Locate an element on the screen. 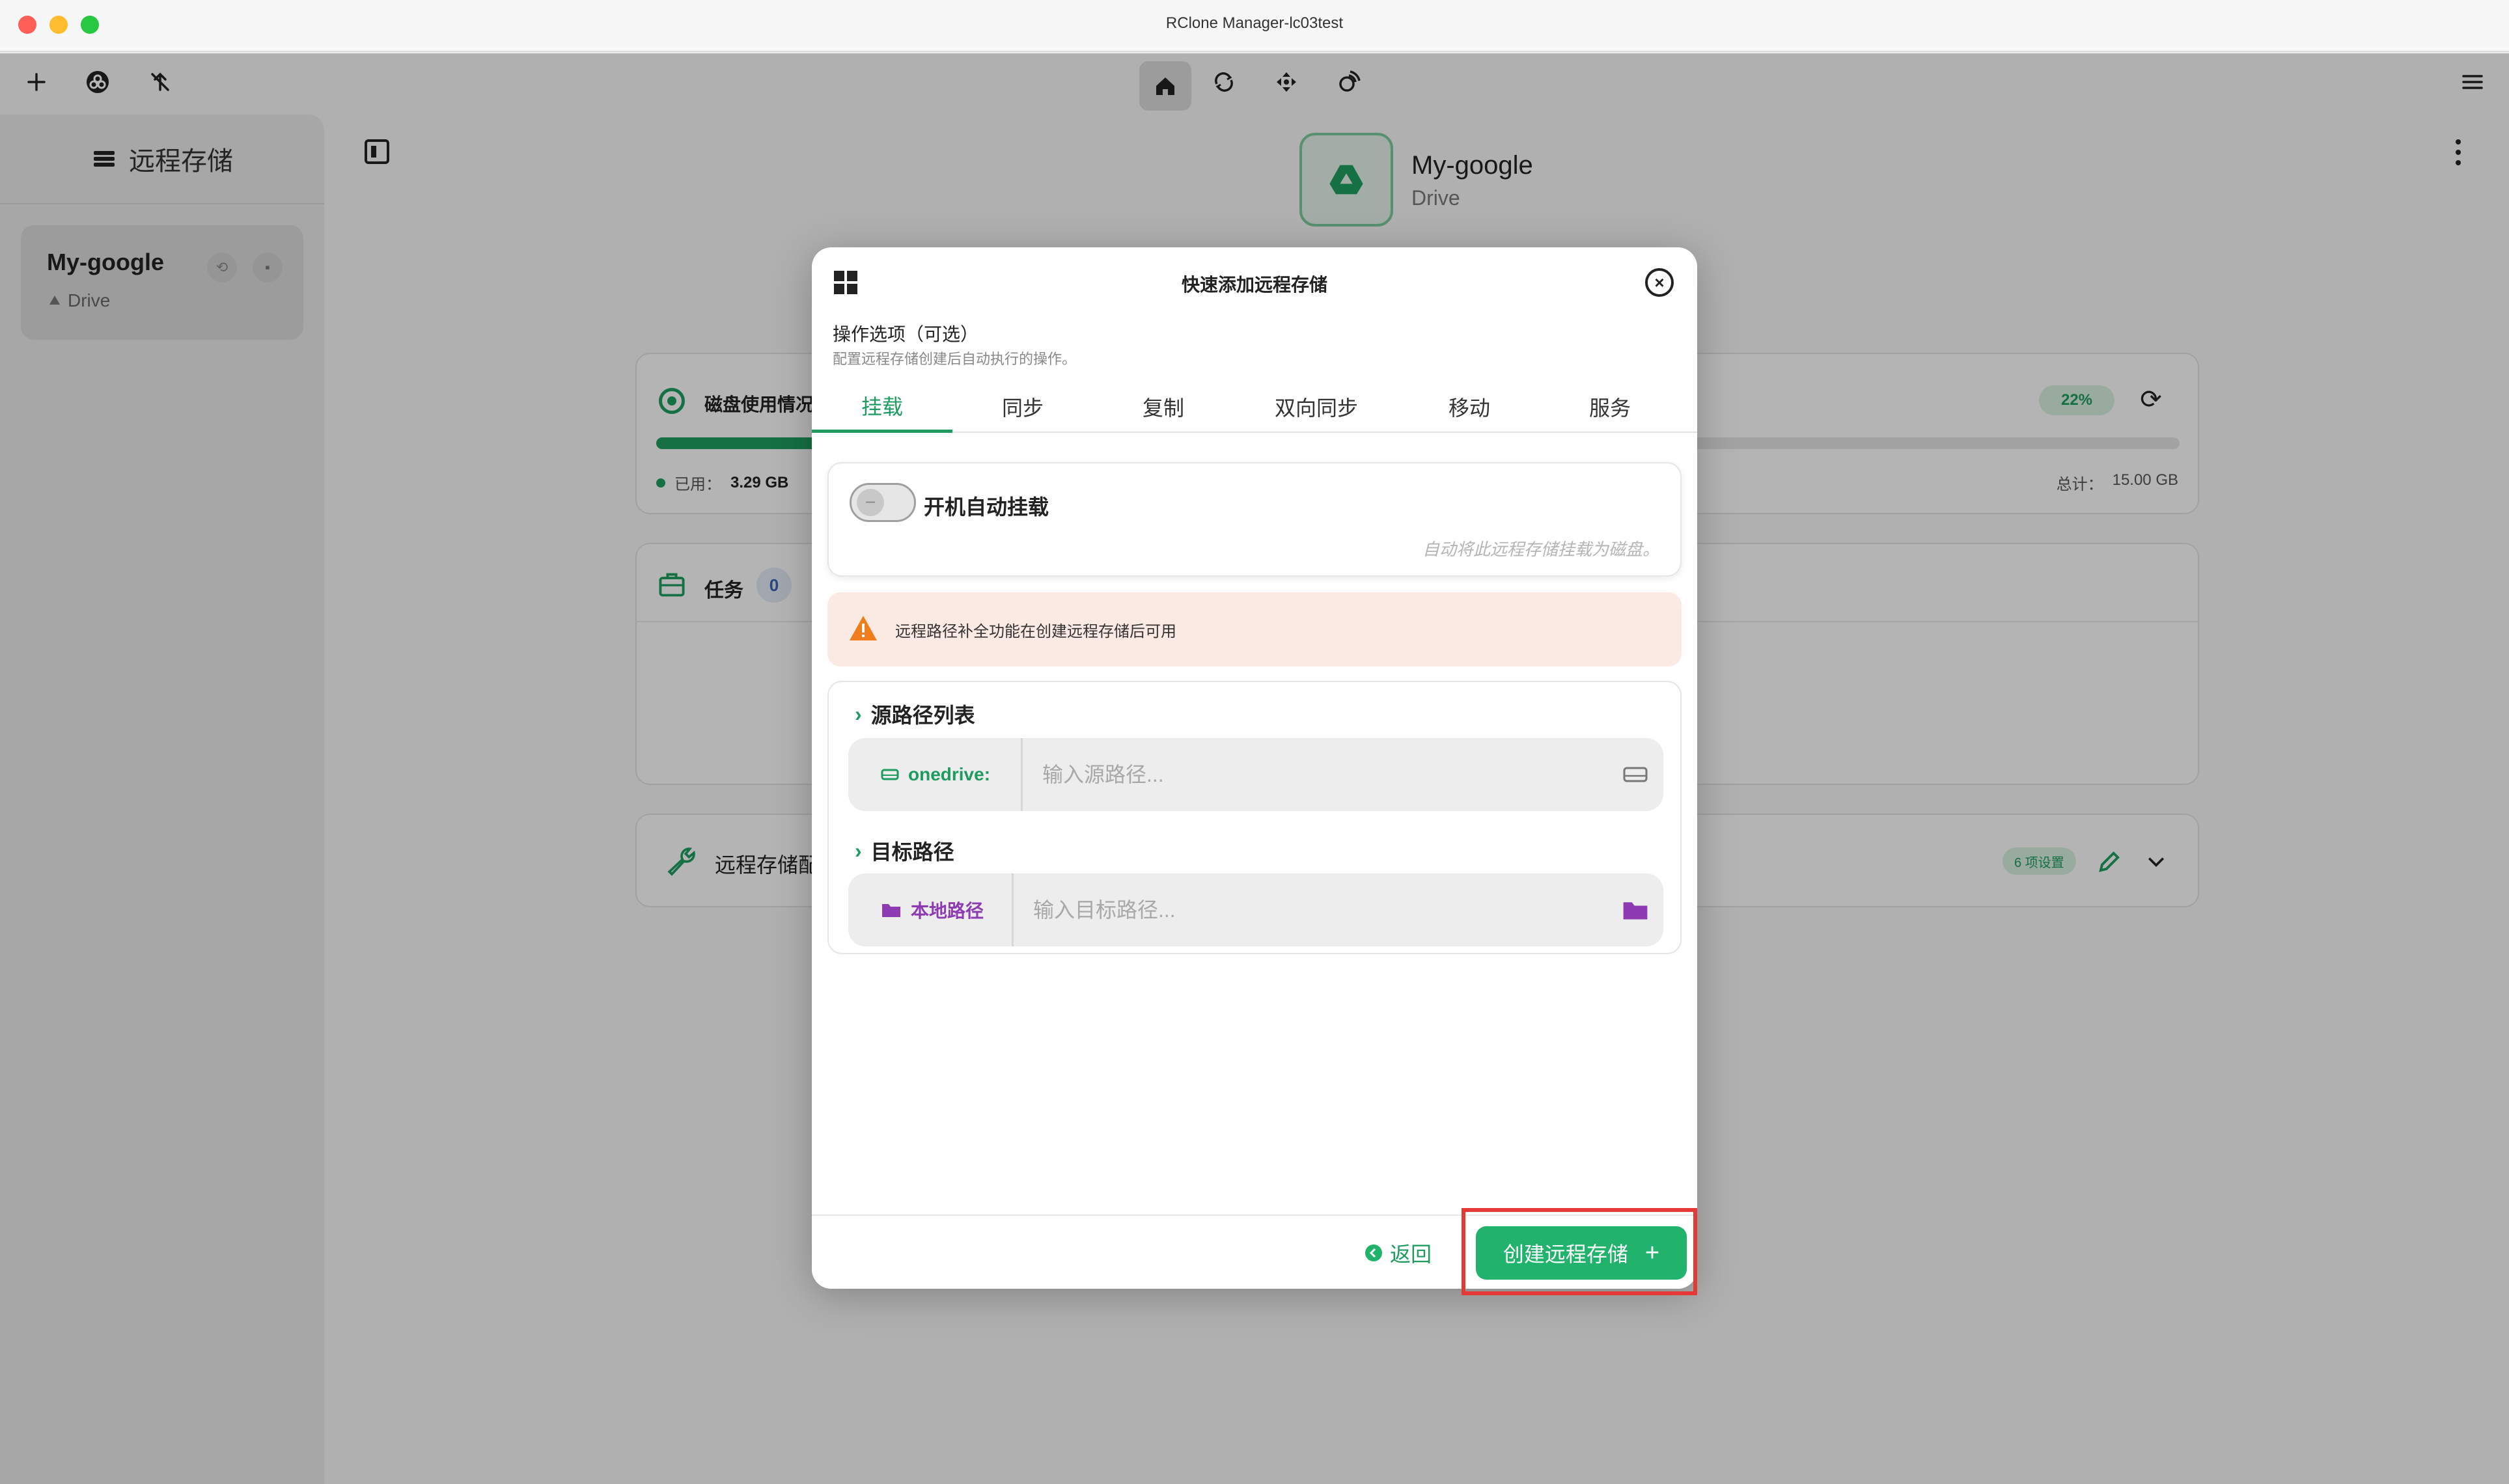  source-section-label: 源路径列表 is located at coordinates (922, 715).